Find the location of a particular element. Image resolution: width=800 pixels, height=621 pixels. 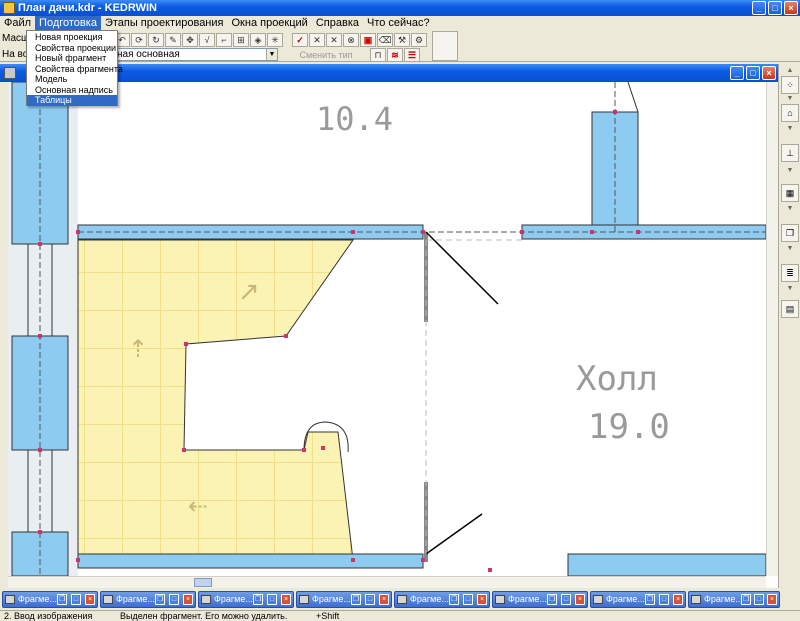

nodes-icon: ⁘ is located at coordinates (790, 85).